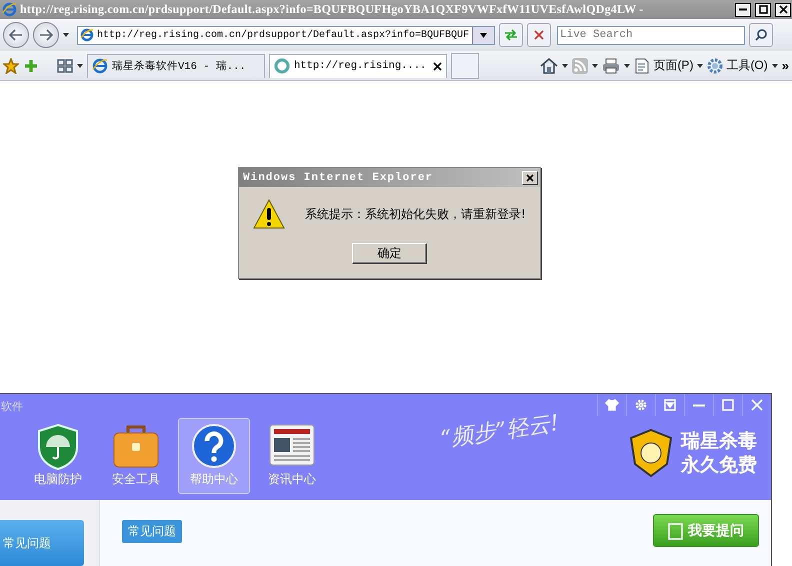 Image resolution: width=792 pixels, height=566 pixels. I want to click on minimize-button, so click(743, 9).